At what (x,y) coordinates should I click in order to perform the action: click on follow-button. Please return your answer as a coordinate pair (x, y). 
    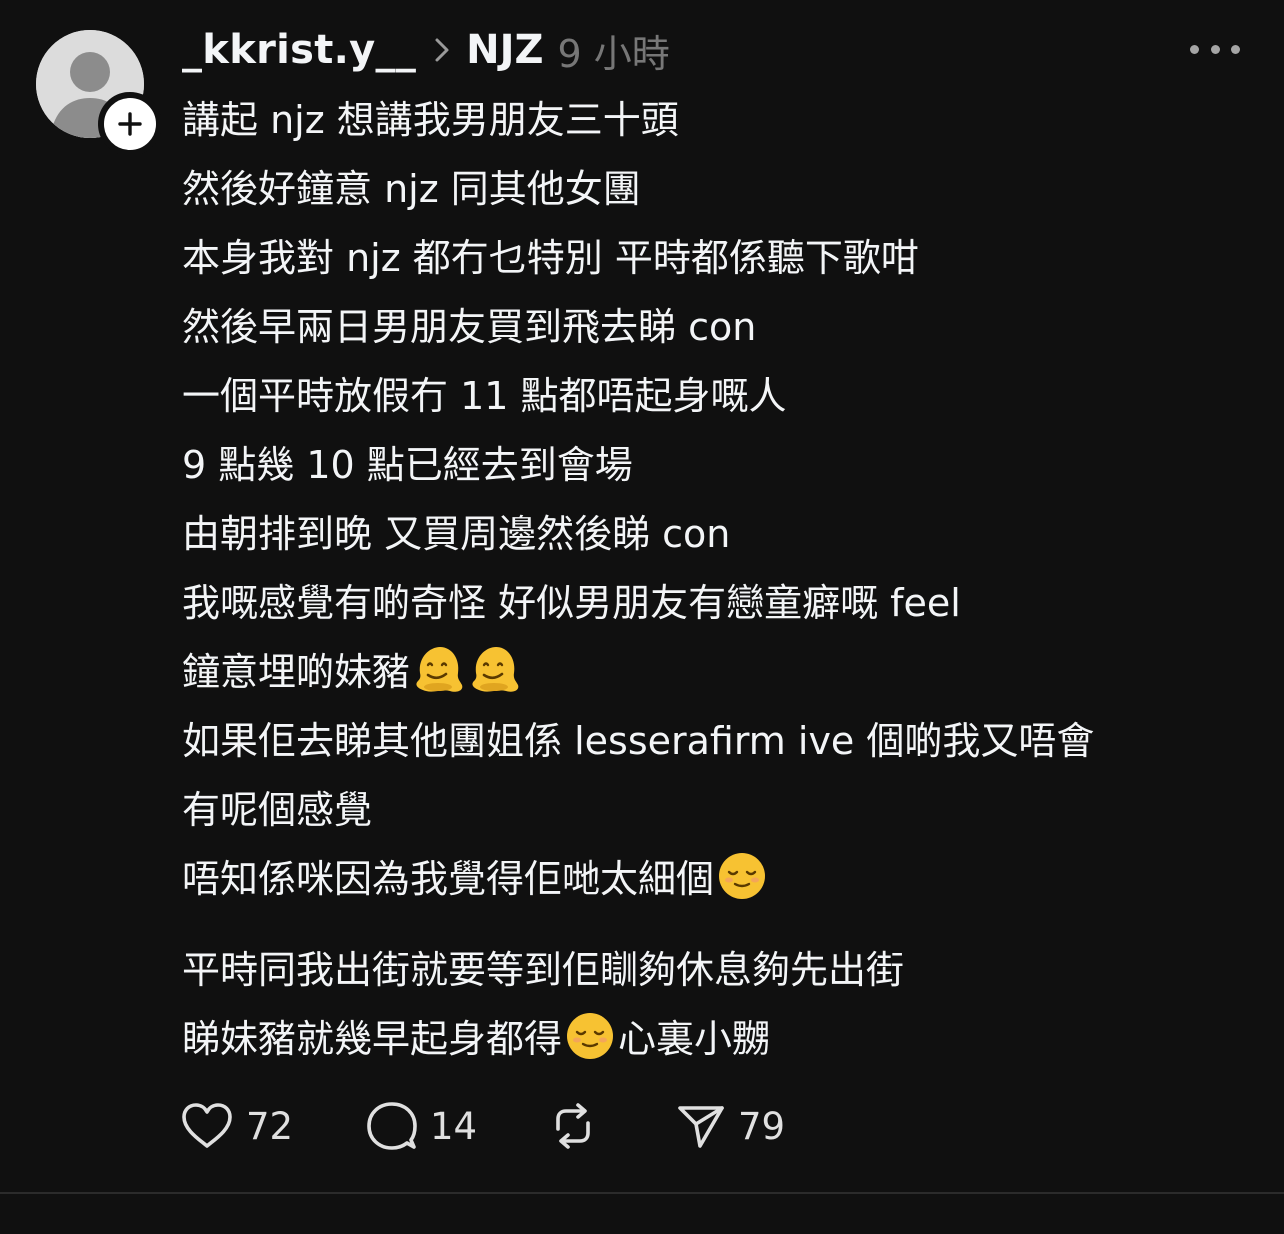
    Looking at the image, I should click on (130, 124).